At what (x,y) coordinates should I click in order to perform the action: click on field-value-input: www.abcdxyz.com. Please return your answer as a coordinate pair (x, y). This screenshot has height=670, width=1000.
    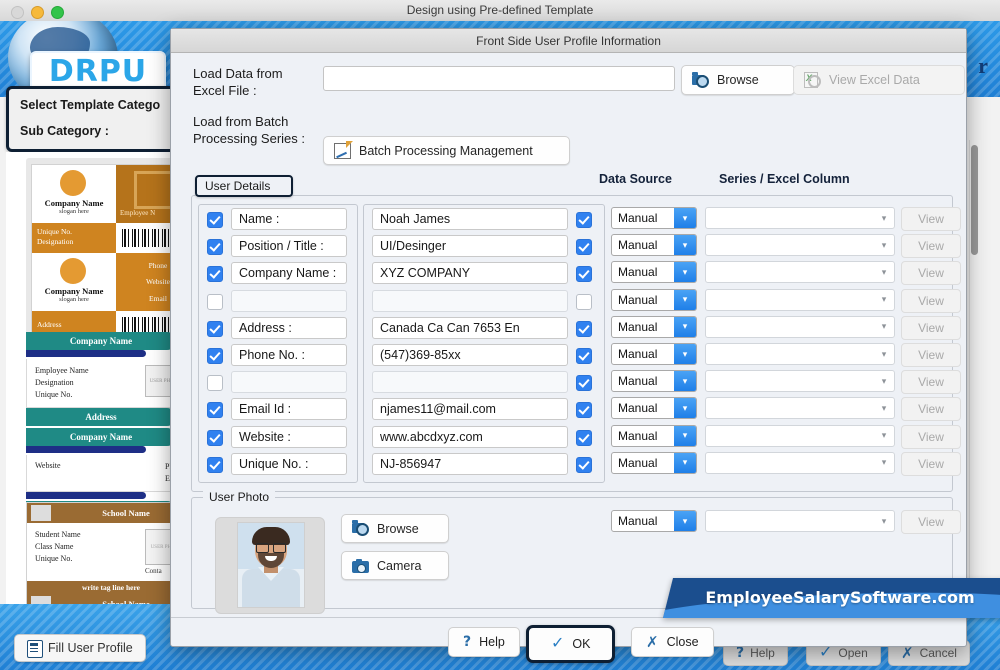
    Looking at the image, I should click on (470, 436).